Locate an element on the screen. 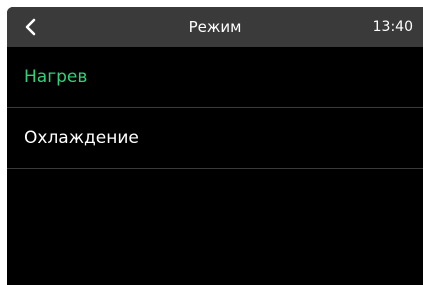  mode-item-label: Охлаждение is located at coordinates (81, 138).